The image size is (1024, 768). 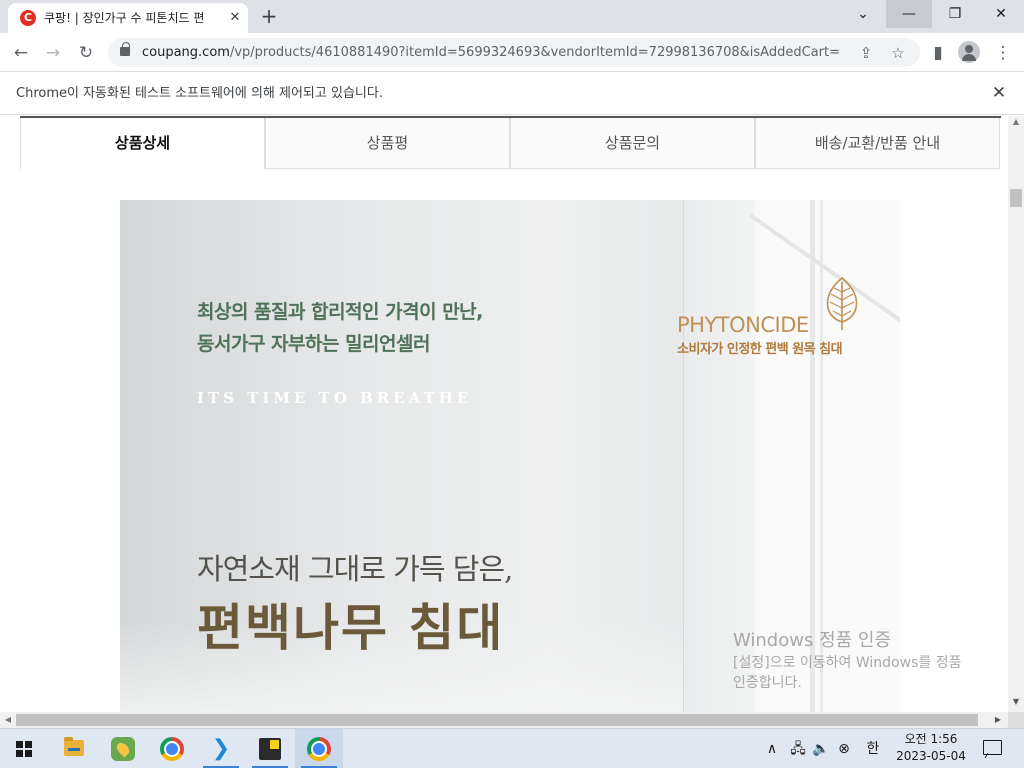 I want to click on watermark-line1: [설정]으로 이동하여 Windows를 정품, so click(x=847, y=663).